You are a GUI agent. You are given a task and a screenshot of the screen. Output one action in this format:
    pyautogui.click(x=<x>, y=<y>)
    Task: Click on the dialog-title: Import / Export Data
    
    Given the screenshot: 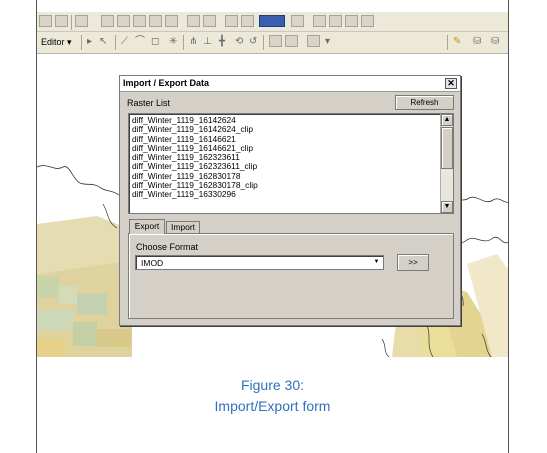 What is the action you would take?
    pyautogui.click(x=166, y=83)
    